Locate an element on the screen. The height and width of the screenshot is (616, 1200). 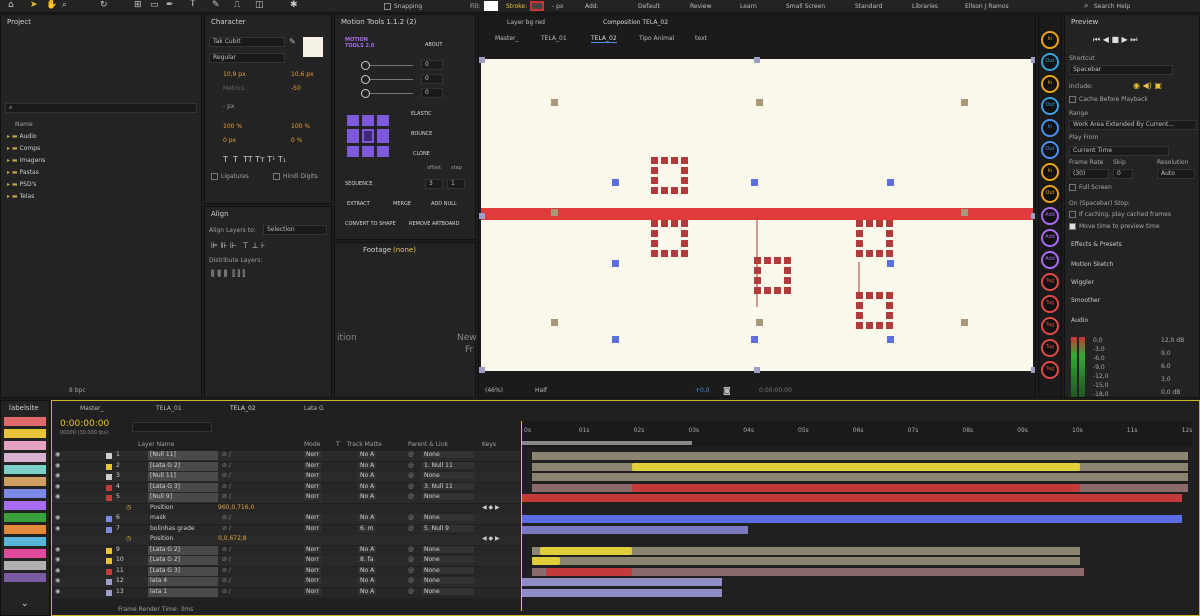
keyframe-nav: ◀ ◆ ▶ is located at coordinates (491, 538).